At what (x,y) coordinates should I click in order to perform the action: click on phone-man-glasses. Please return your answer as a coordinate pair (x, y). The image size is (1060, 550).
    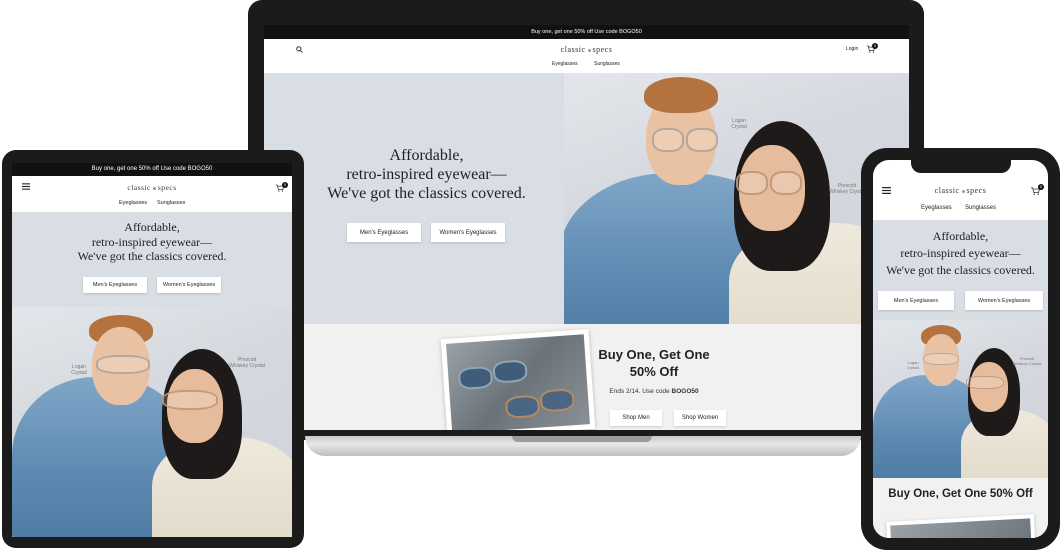
    Looking at the image, I should click on (941, 359).